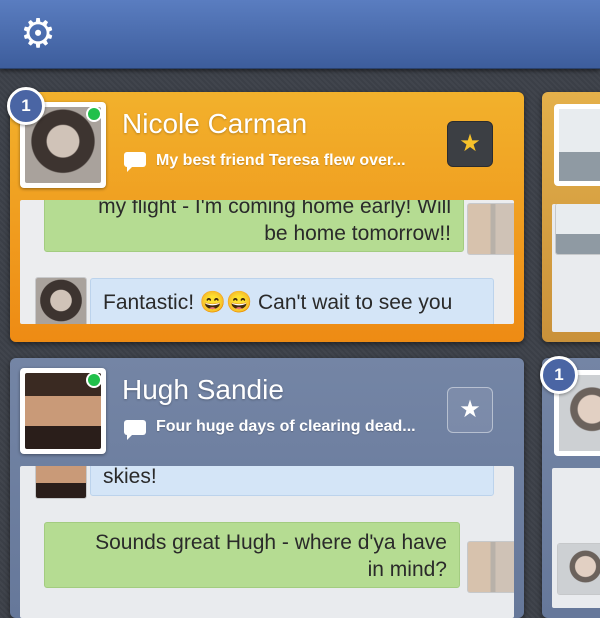 Image resolution: width=600 pixels, height=618 pixels. Describe the element at coordinates (38, 34) in the screenshot. I see `gear-icon: ⚙` at that location.